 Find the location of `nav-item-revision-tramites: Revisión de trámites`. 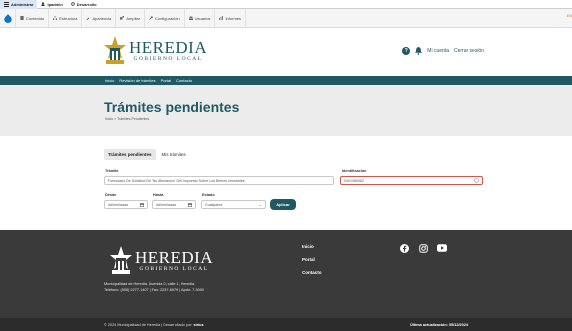

nav-item-revision-tramites: Revisión de trámites is located at coordinates (137, 80).